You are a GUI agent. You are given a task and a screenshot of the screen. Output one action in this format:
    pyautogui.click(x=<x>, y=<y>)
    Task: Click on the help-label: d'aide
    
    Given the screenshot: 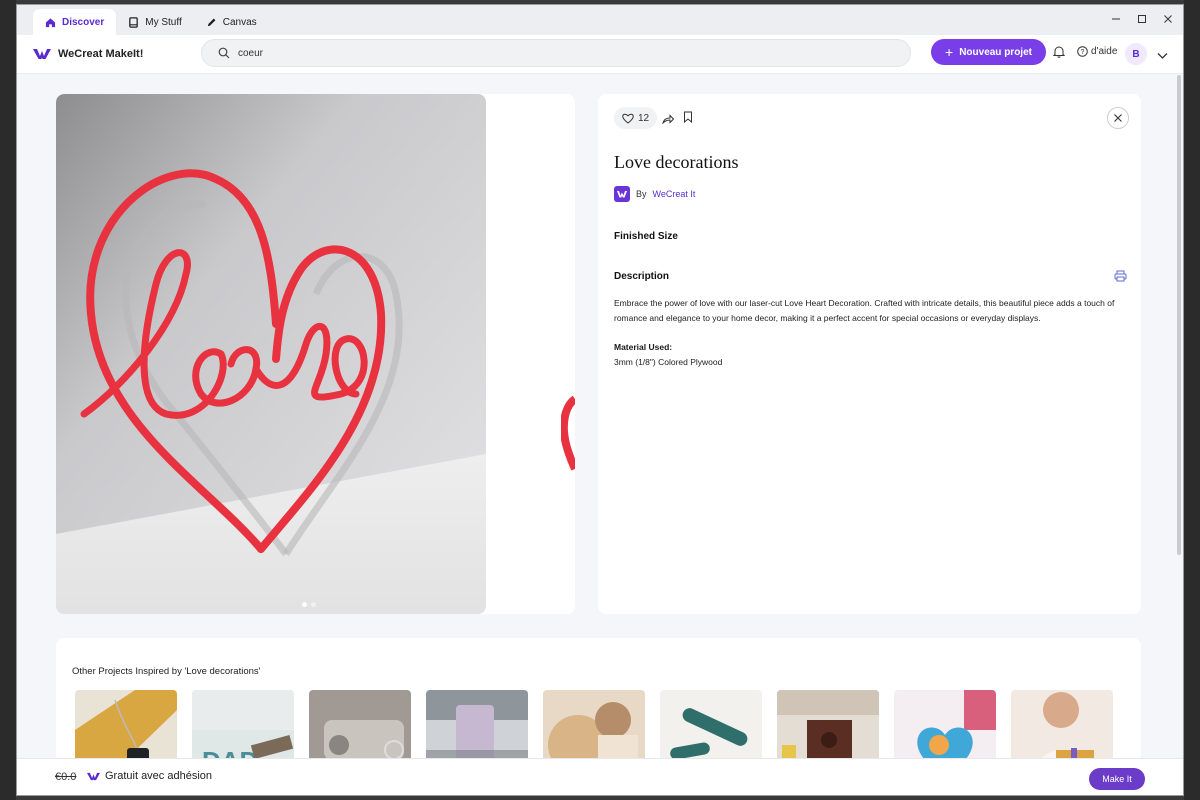 What is the action you would take?
    pyautogui.click(x=1104, y=51)
    